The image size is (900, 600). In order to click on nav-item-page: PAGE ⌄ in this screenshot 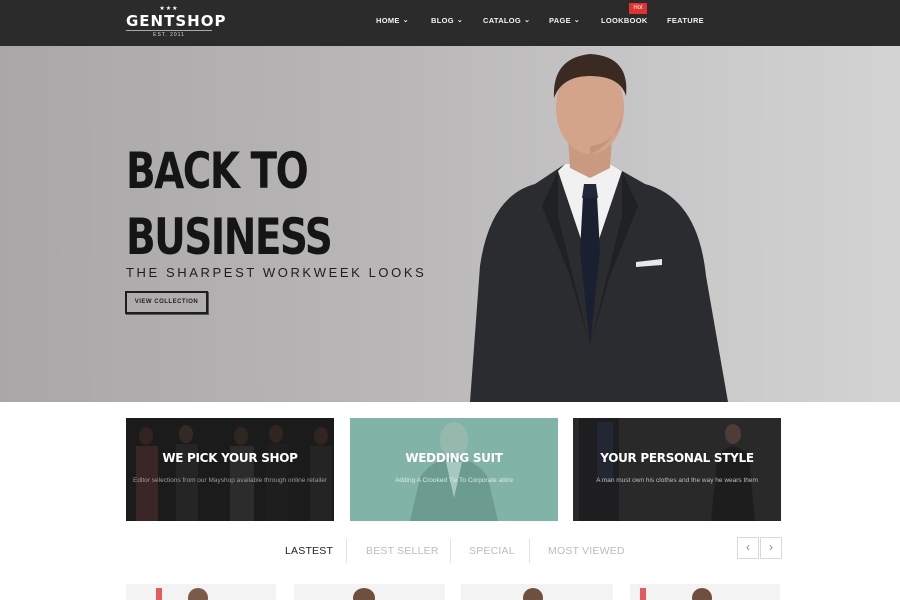, I will do `click(564, 22)`.